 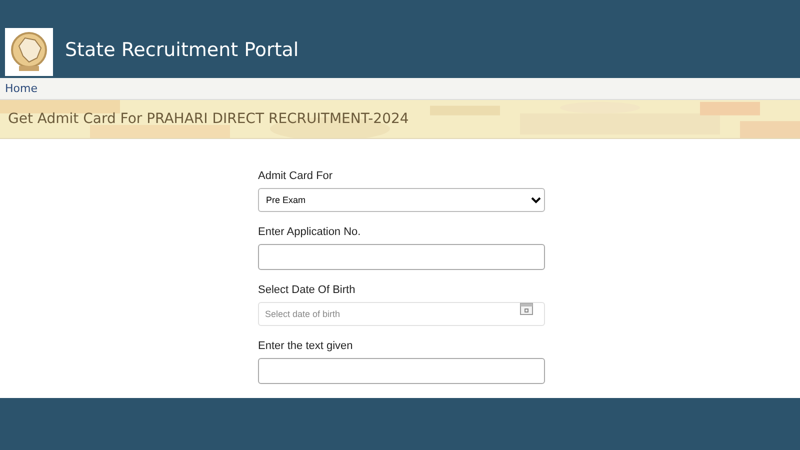 What do you see at coordinates (306, 346) in the screenshot?
I see `field-label: Enter the text given` at bounding box center [306, 346].